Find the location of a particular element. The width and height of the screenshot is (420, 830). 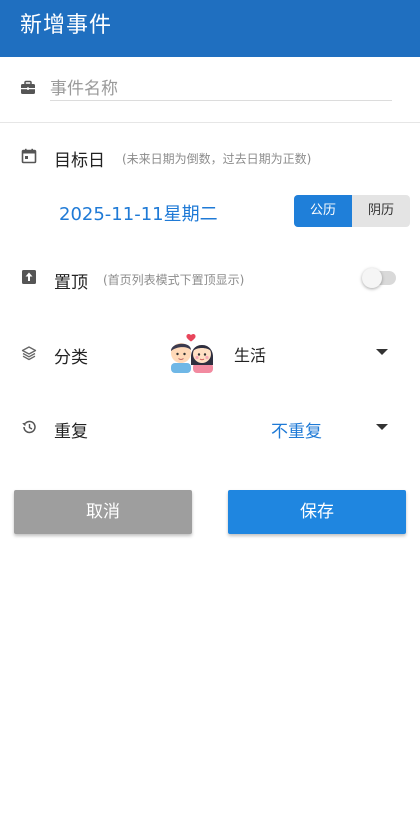

history-icon is located at coordinates (29, 427).